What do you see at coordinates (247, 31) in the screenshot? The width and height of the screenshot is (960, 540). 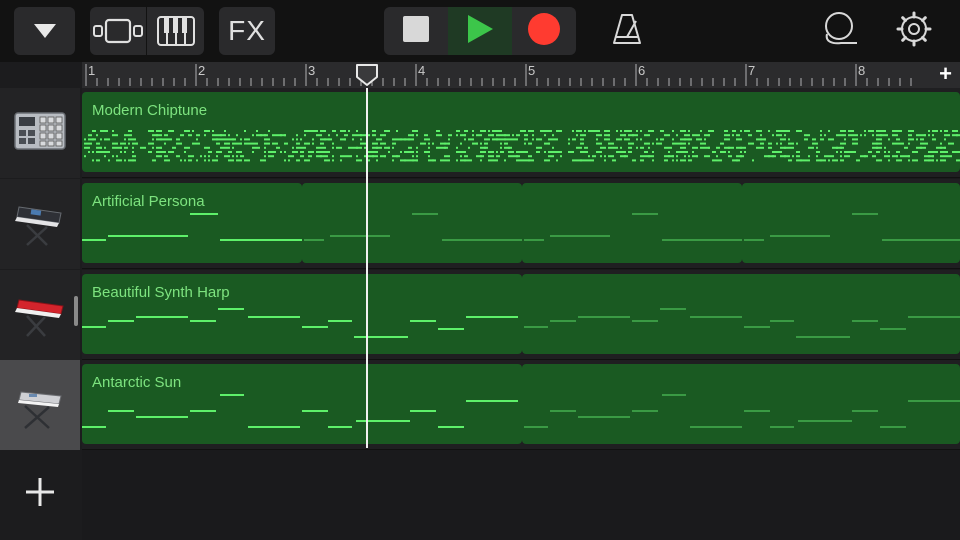 I see `fx-button: FX` at bounding box center [247, 31].